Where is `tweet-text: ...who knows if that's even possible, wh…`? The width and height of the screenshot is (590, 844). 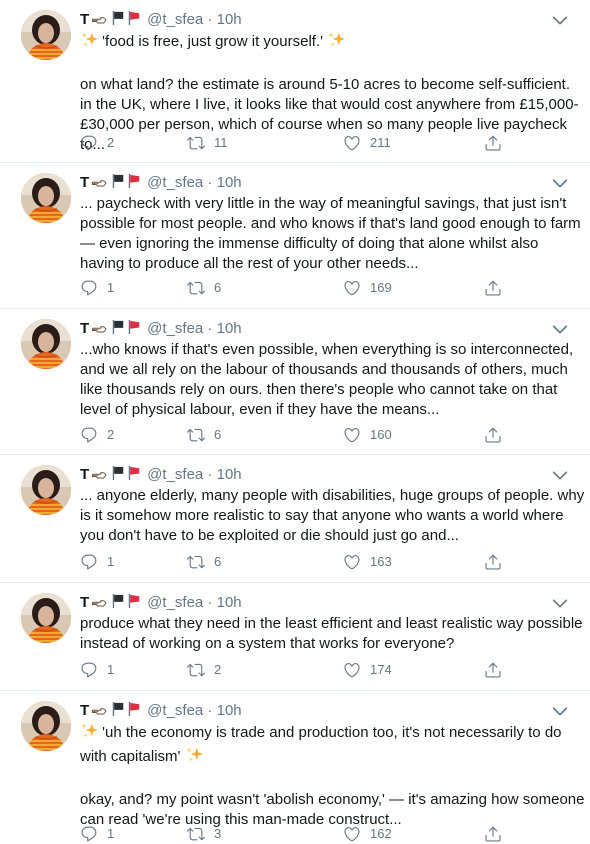
tweet-text: ...who knows if that's even possible, wh… is located at coordinates (332, 380).